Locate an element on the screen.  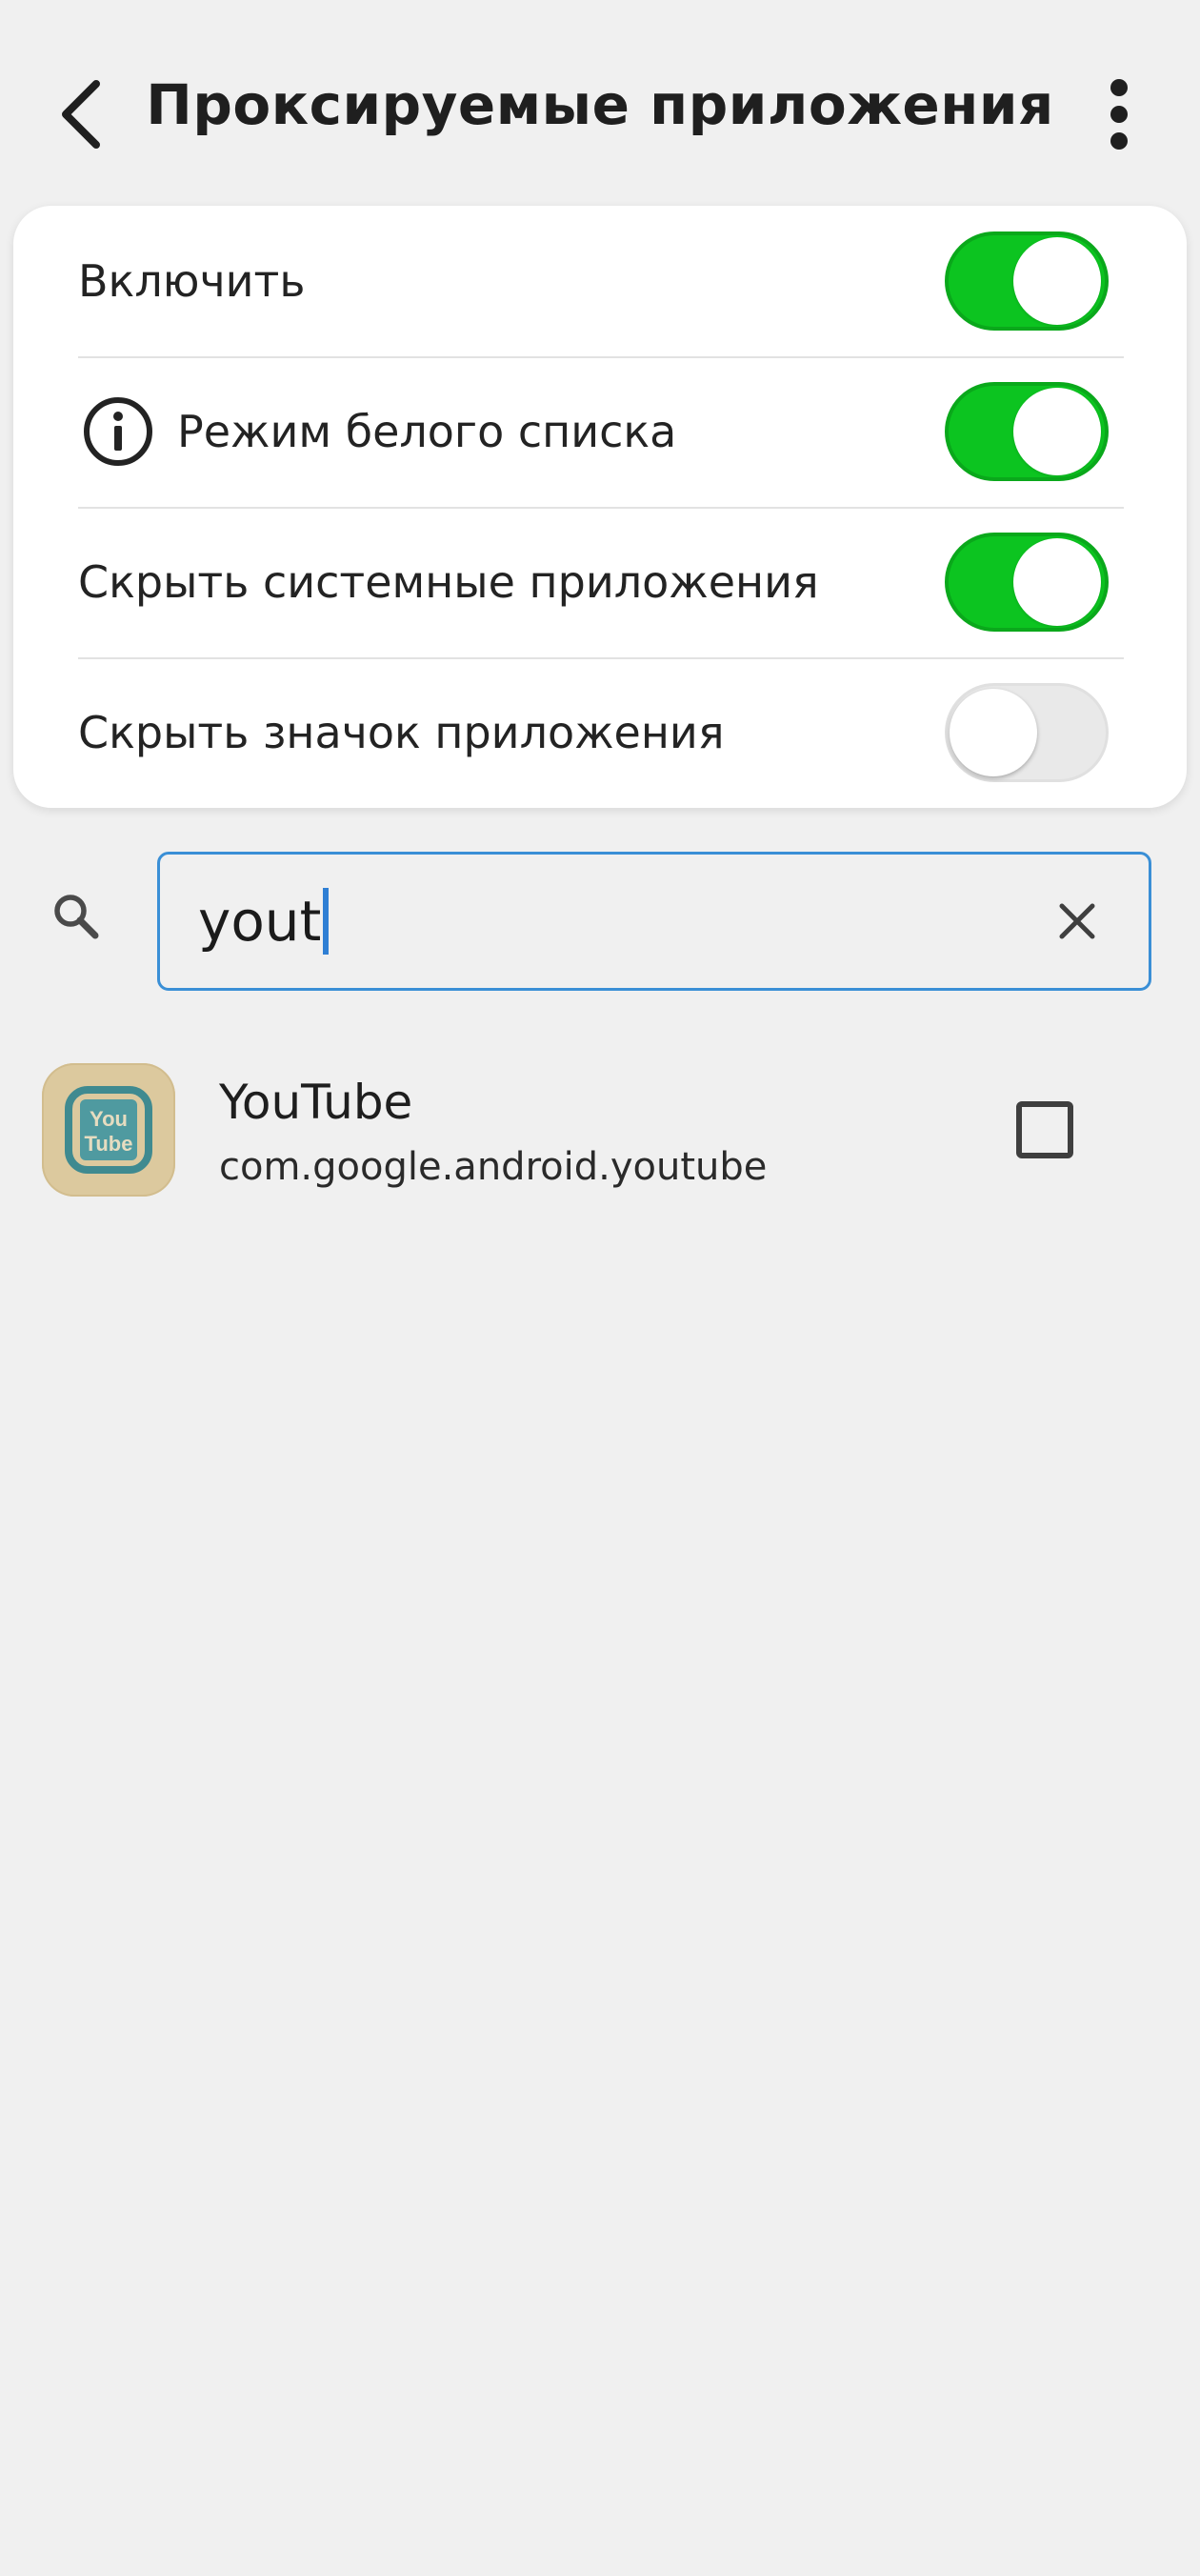
arrow-back-icon is located at coordinates (81, 115).